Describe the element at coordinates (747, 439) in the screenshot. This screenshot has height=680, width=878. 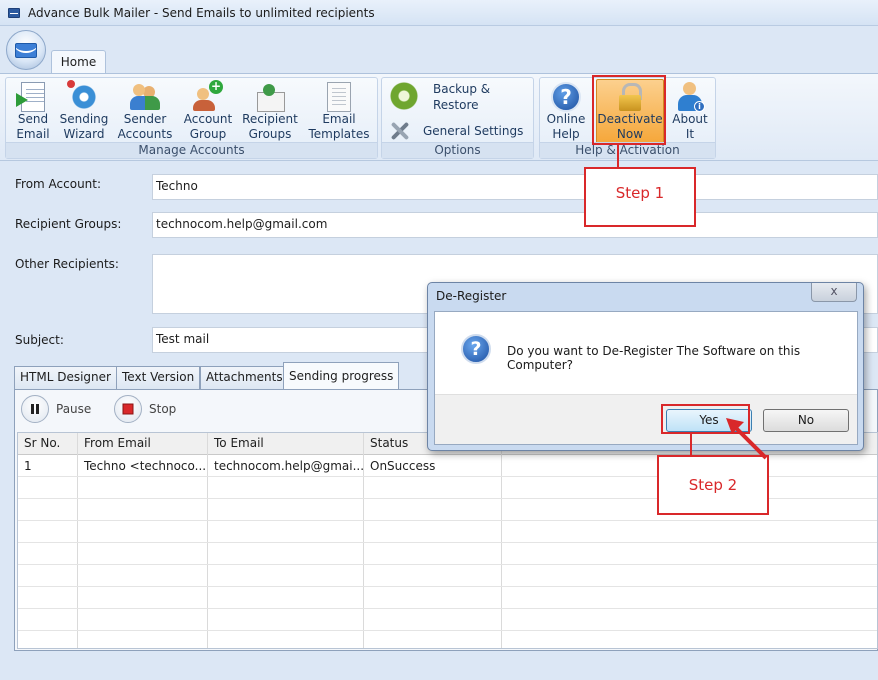
I see `step2-arrow-icon` at that location.